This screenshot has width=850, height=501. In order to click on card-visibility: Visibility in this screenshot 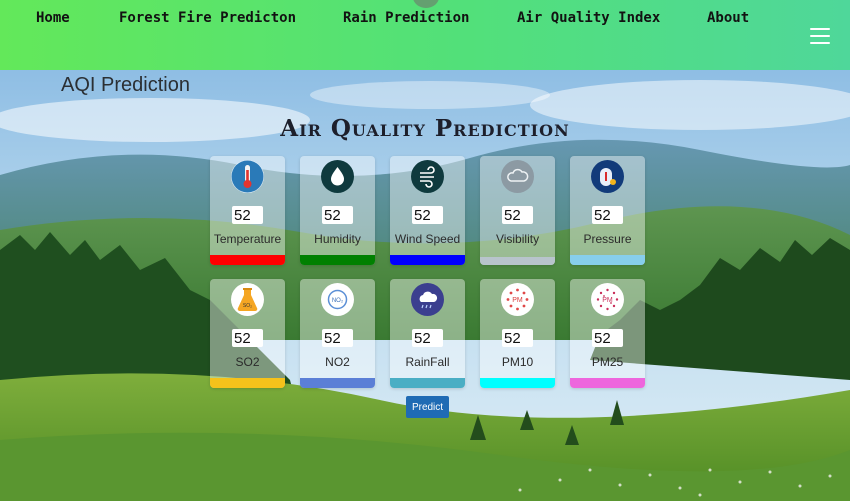, I will do `click(517, 210)`.